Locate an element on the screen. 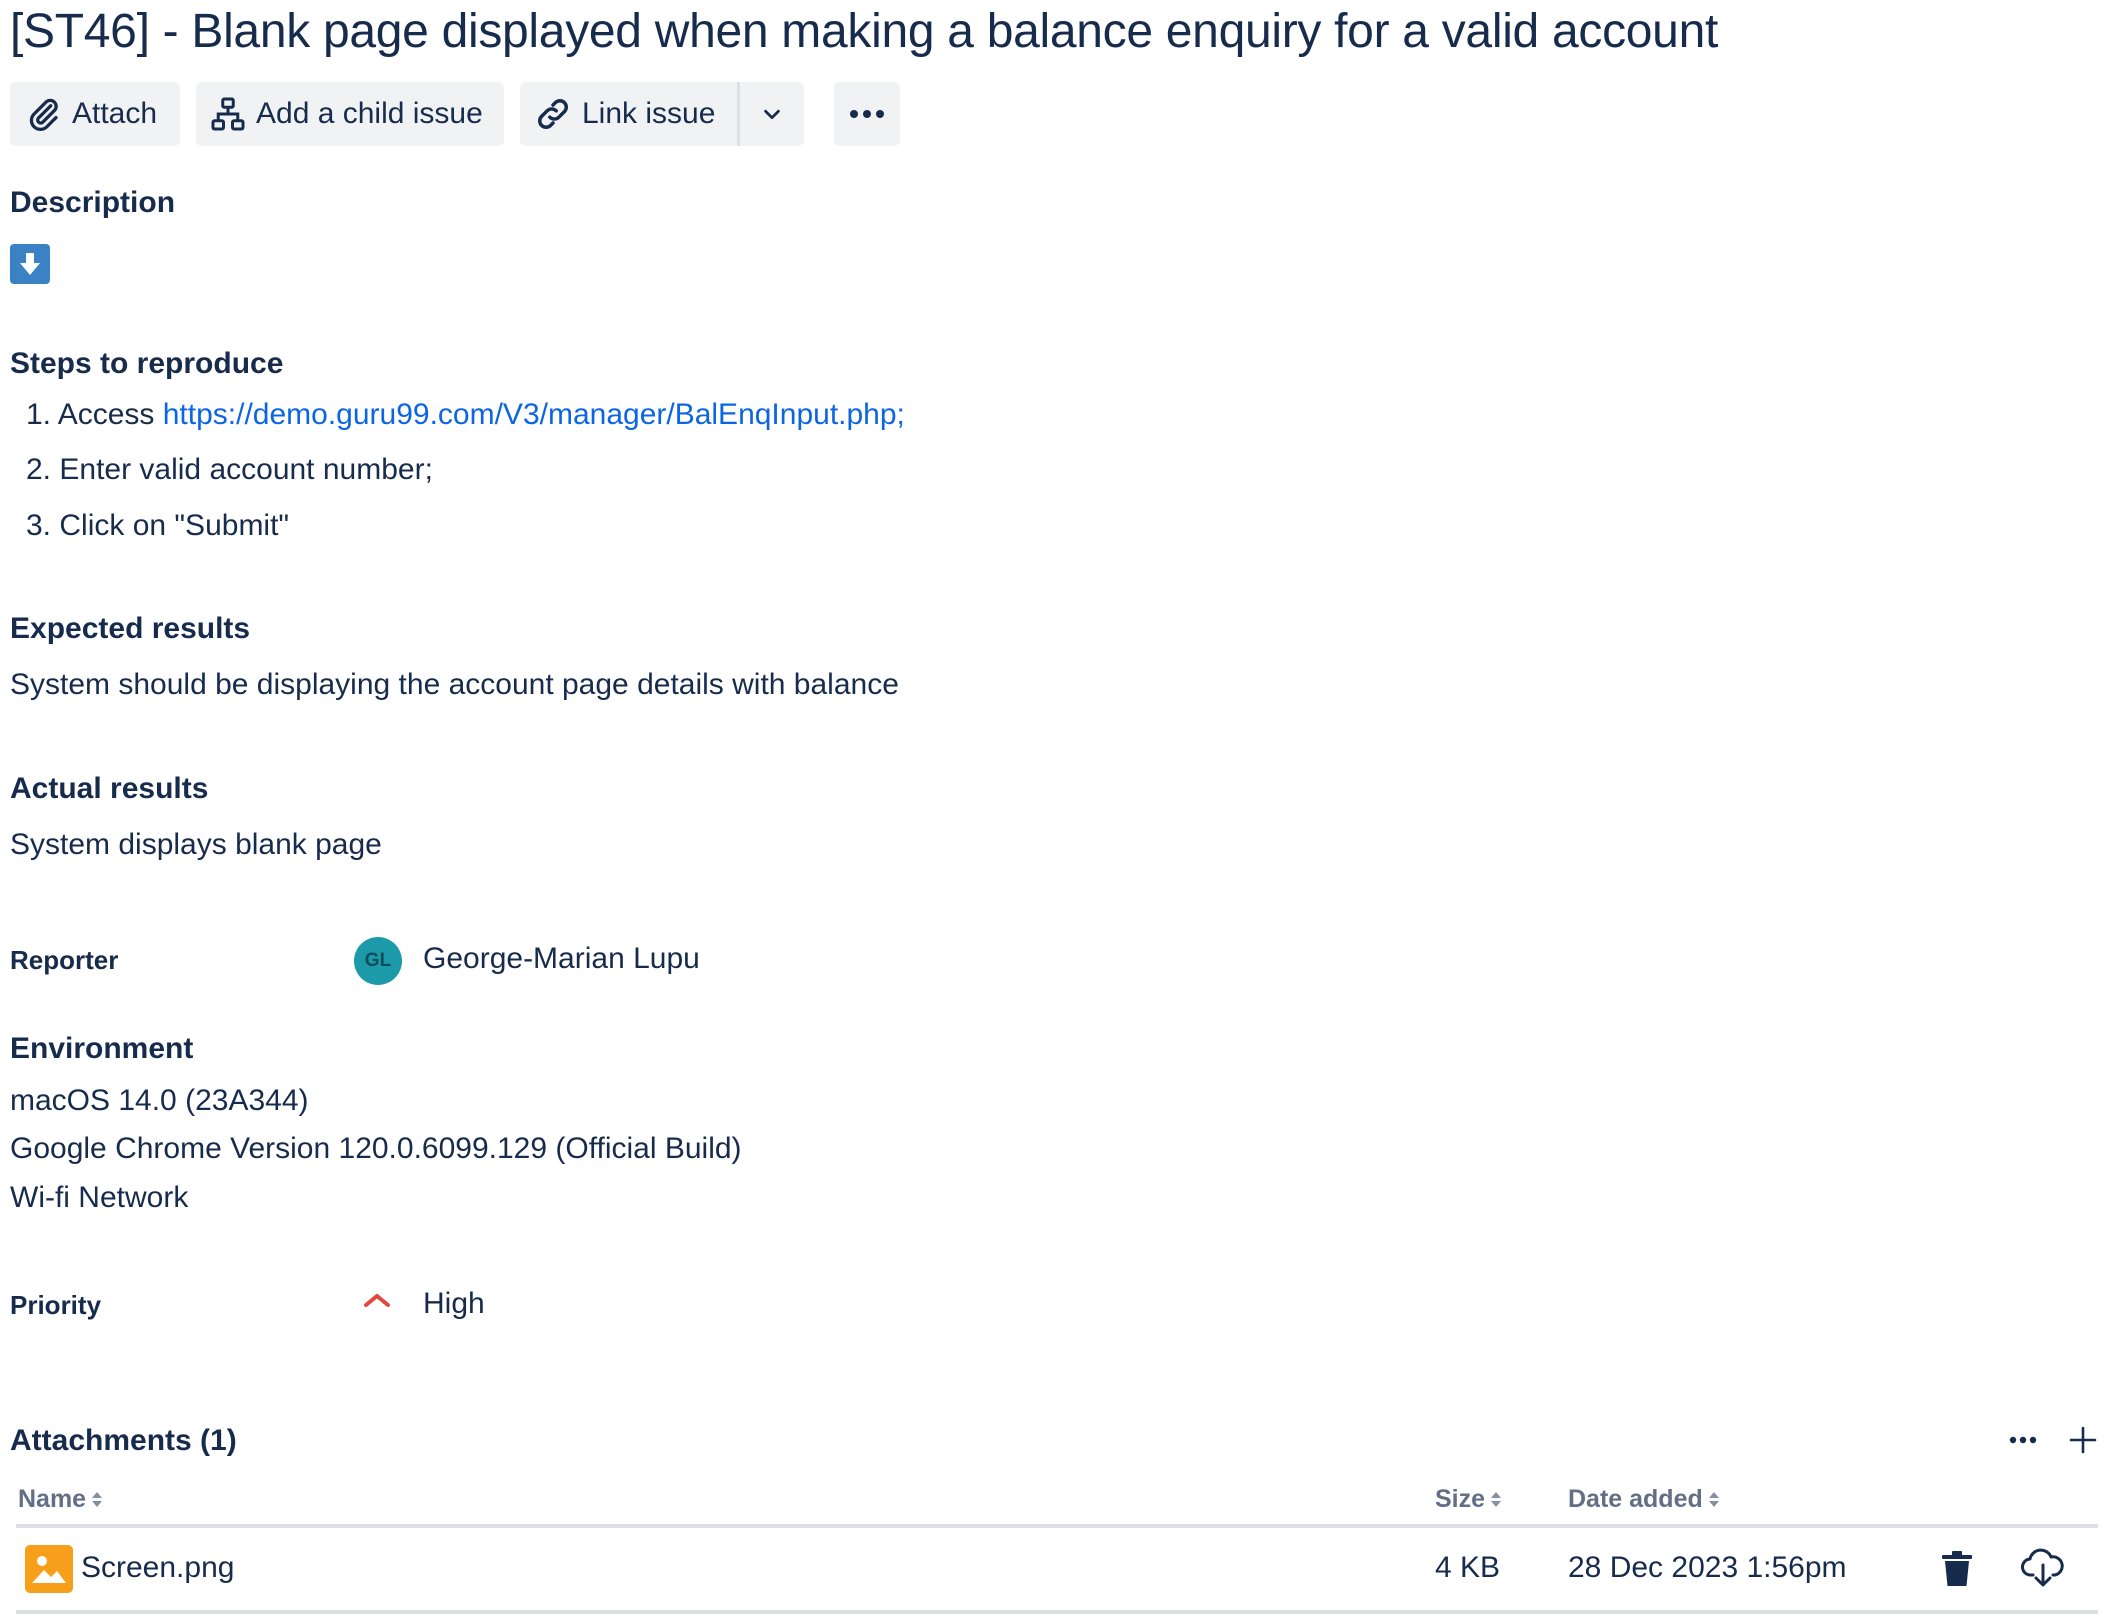 The image size is (2106, 1624). step-item-3: 3. Click on "Submit" is located at coordinates (158, 525).